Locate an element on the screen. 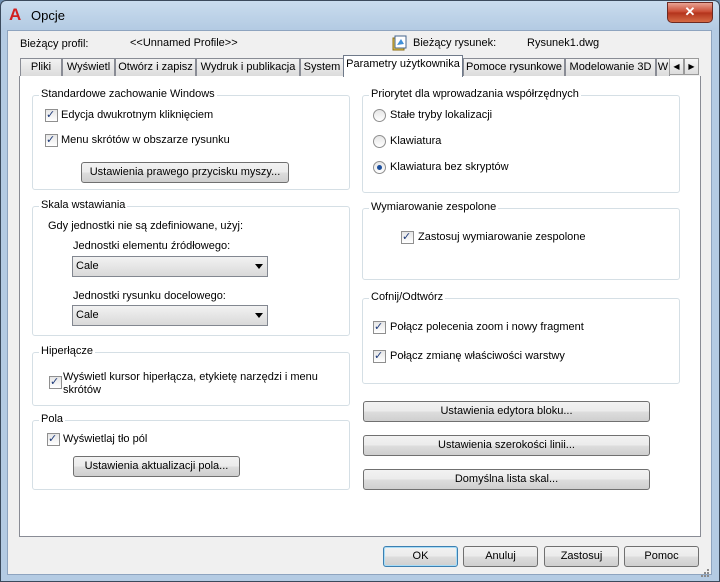  windows-behavior-title: Standardowe zachowanie Windows is located at coordinates (128, 94).